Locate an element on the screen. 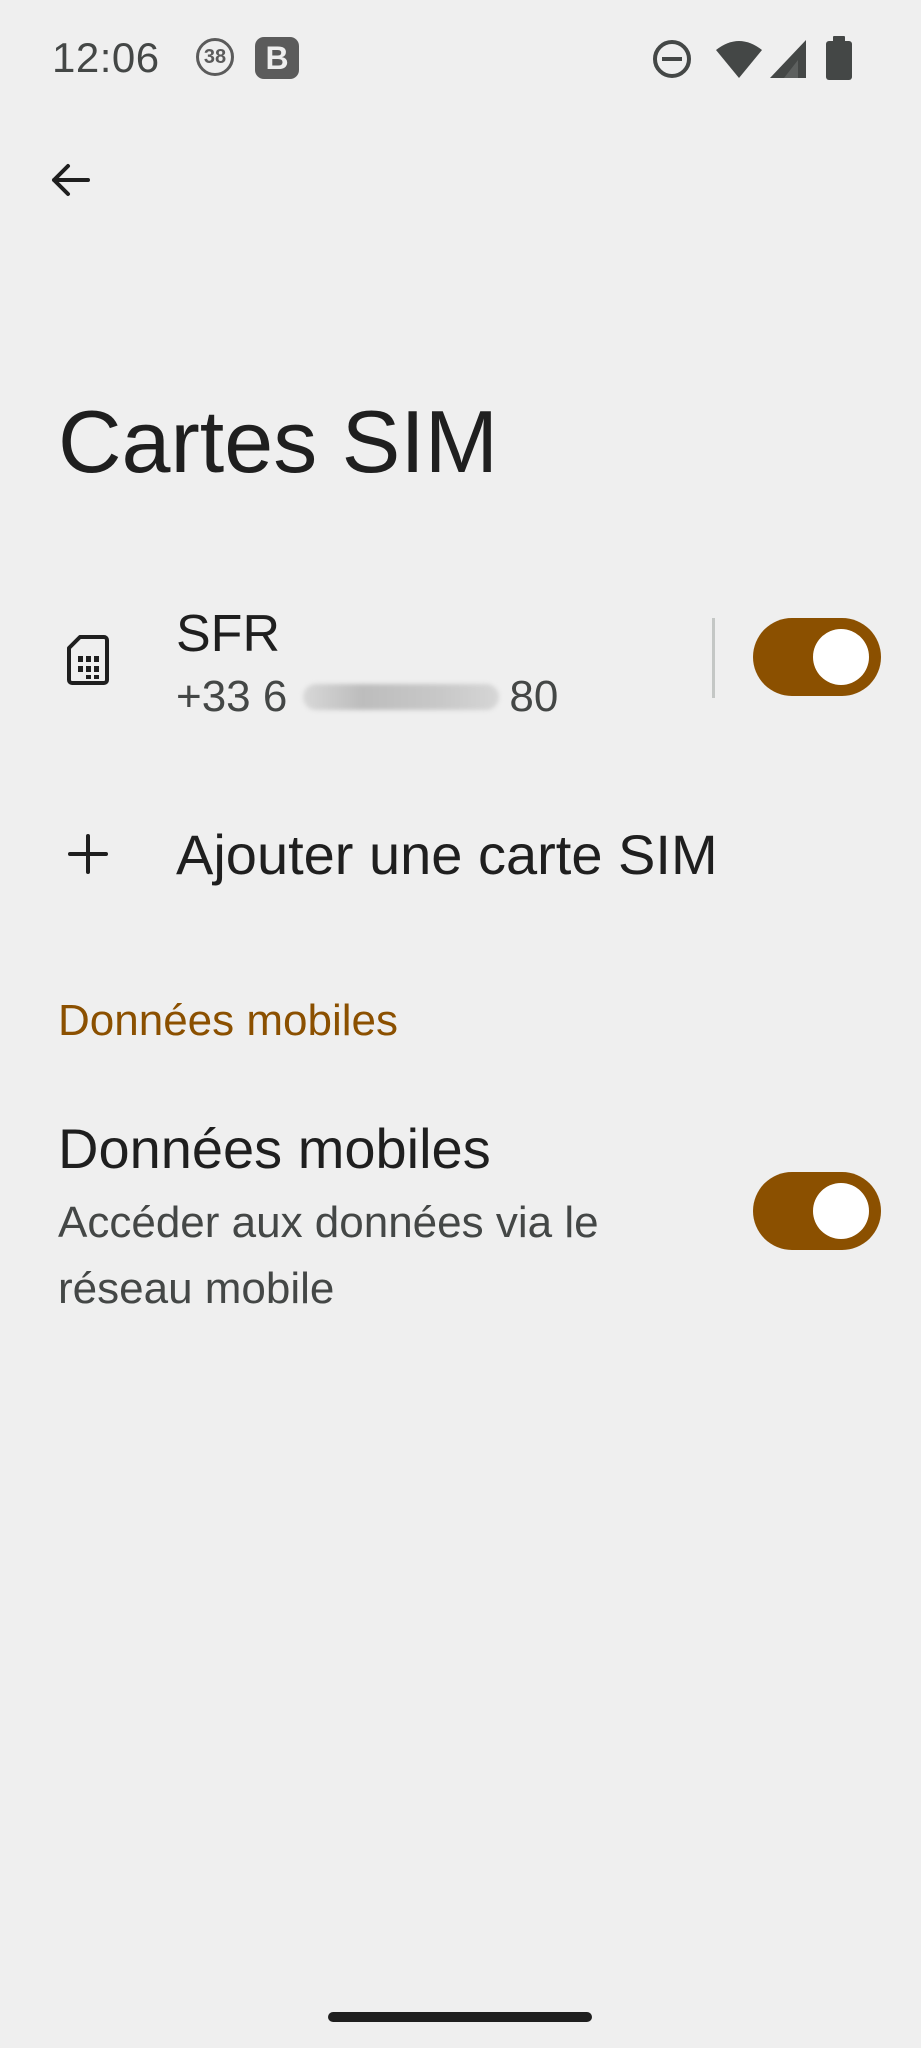 This screenshot has height=2048, width=921. battery-icon is located at coordinates (839, 58).